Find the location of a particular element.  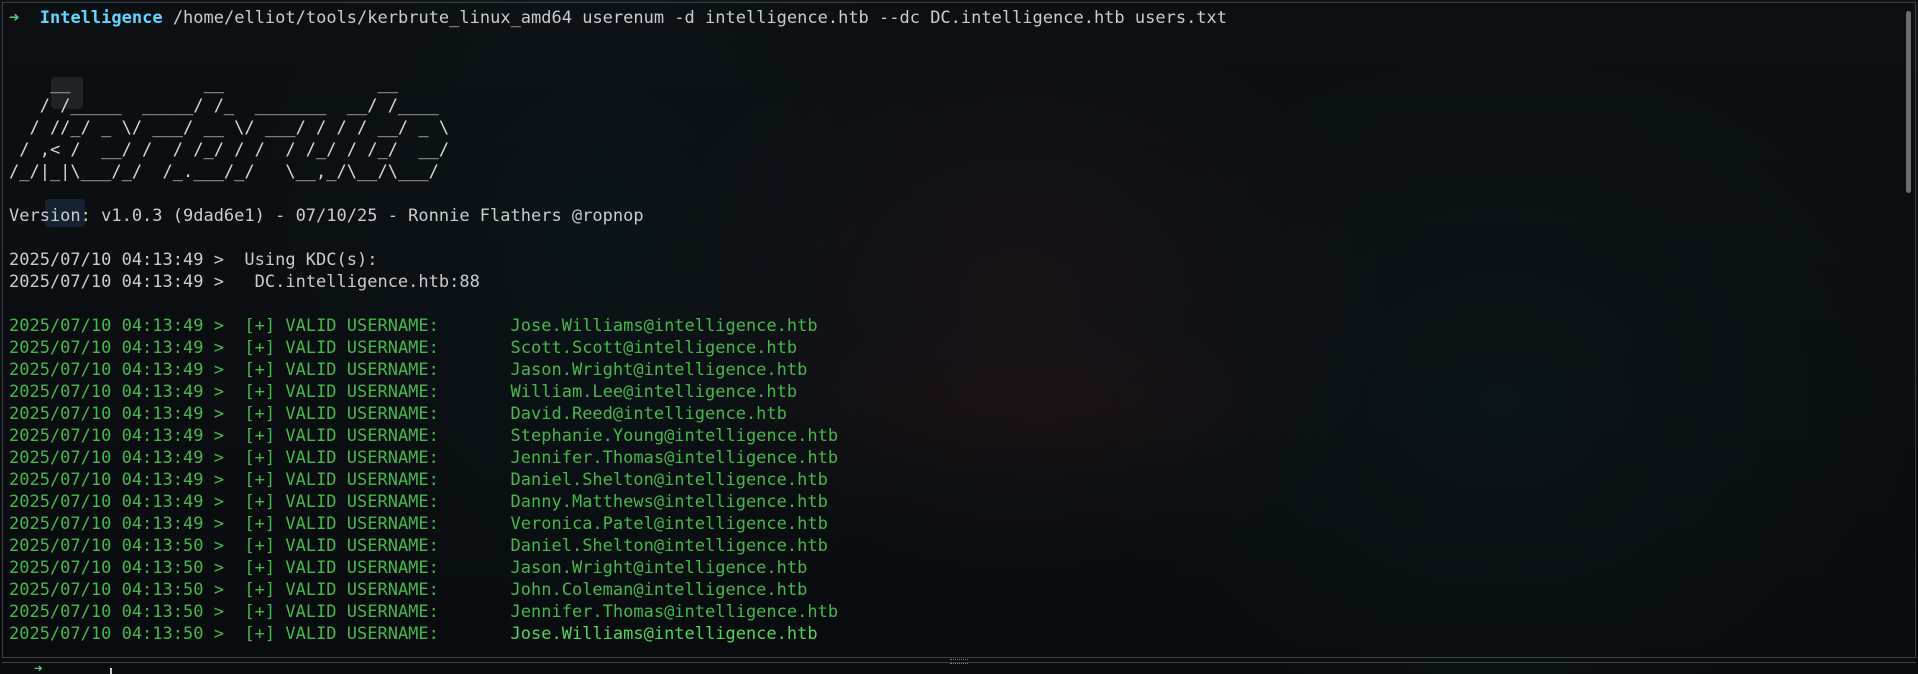

bottom-prompt-arrow-icon: ➜ is located at coordinates (38, 669).